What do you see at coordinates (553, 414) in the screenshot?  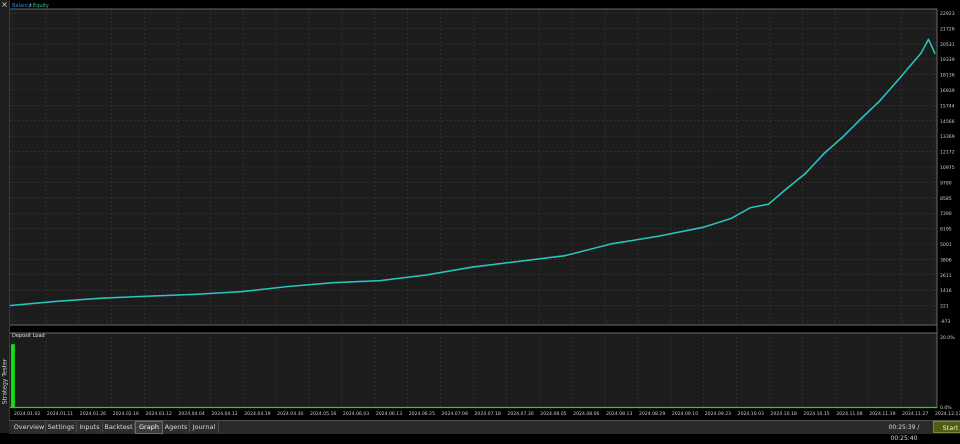 I see `x-tick-label: 2024.08.05` at bounding box center [553, 414].